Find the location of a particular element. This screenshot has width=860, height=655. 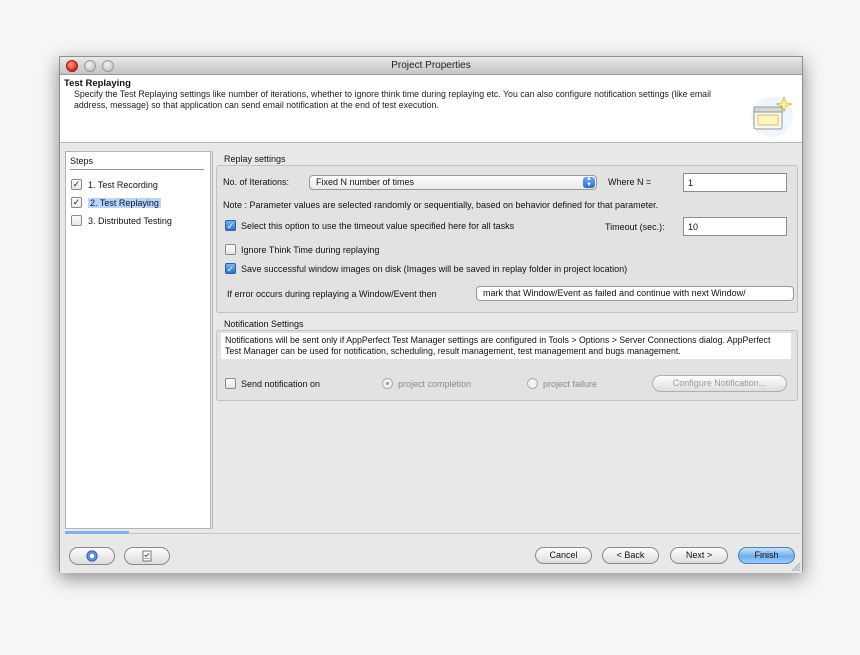

back-button: < Back is located at coordinates (630, 555).